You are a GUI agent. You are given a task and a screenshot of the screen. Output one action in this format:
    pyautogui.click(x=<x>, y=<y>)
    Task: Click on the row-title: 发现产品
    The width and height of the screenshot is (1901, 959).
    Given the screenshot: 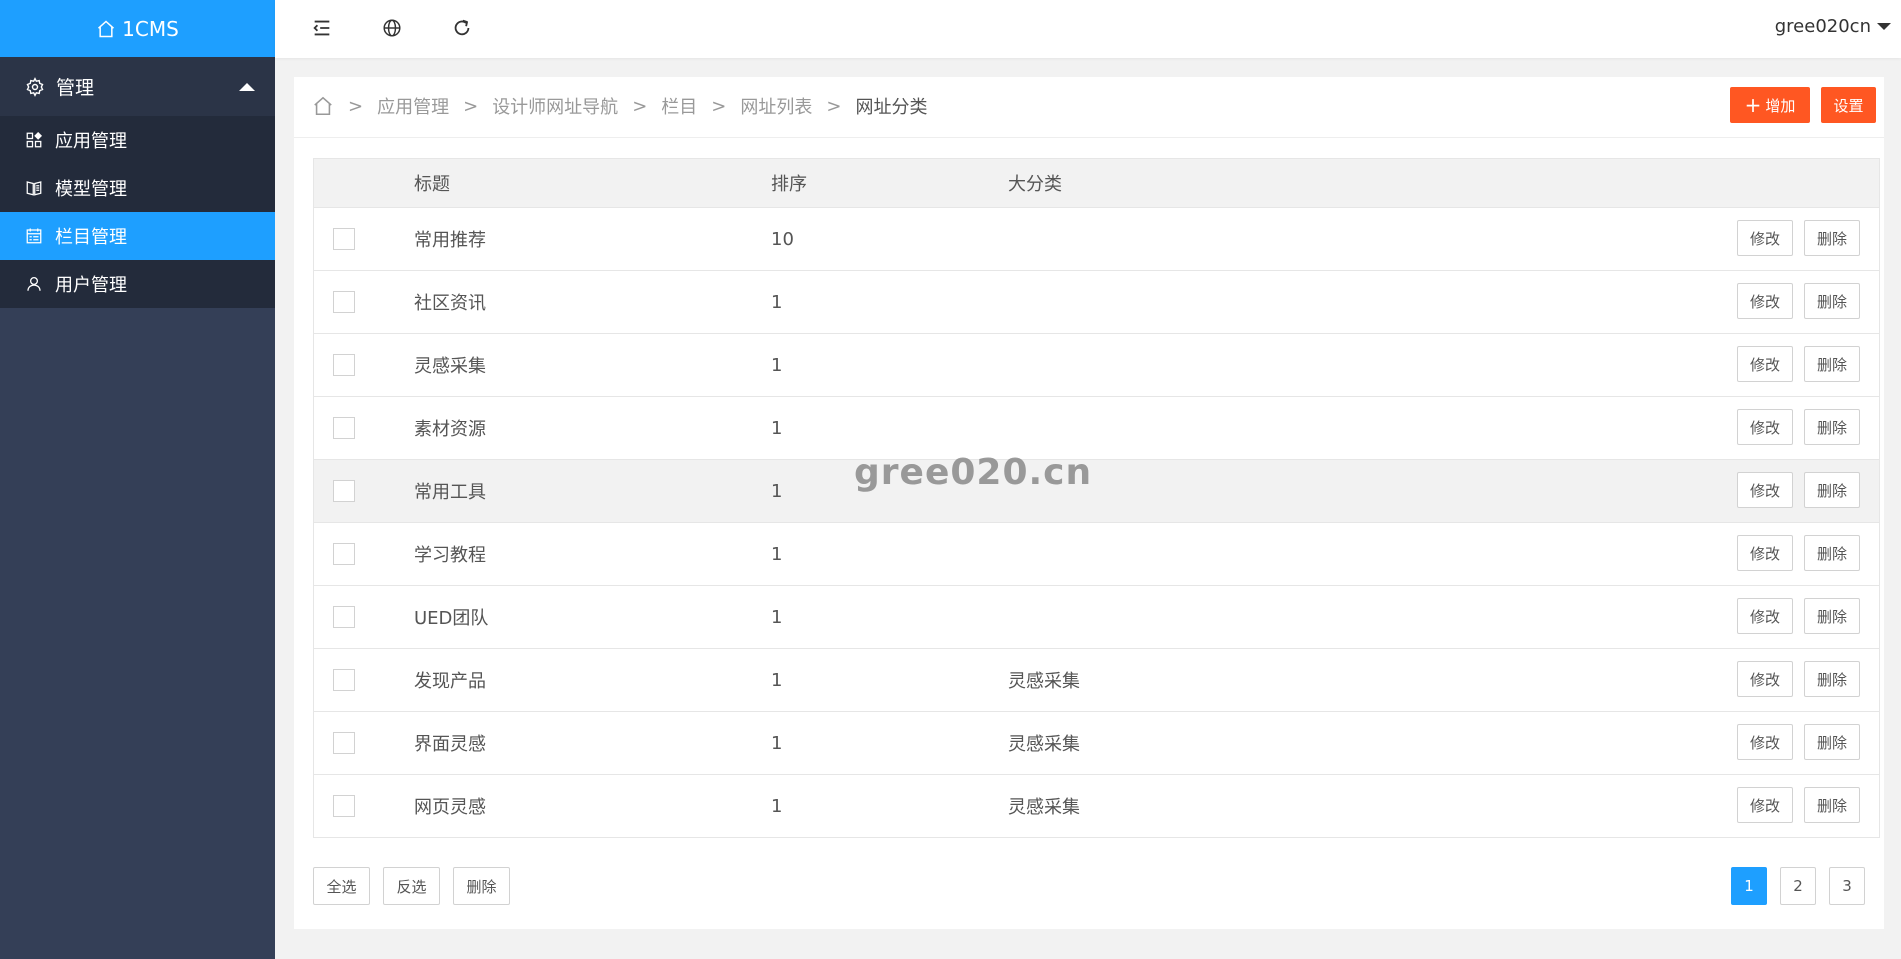 What is the action you would take?
    pyautogui.click(x=450, y=681)
    